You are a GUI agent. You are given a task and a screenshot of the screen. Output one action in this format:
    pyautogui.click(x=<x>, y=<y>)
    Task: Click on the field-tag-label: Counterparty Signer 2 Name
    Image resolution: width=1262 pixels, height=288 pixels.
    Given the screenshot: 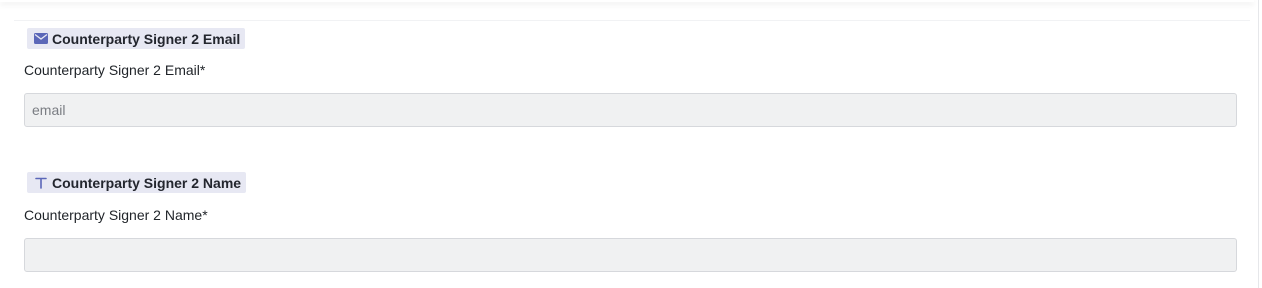 What is the action you would take?
    pyautogui.click(x=147, y=182)
    